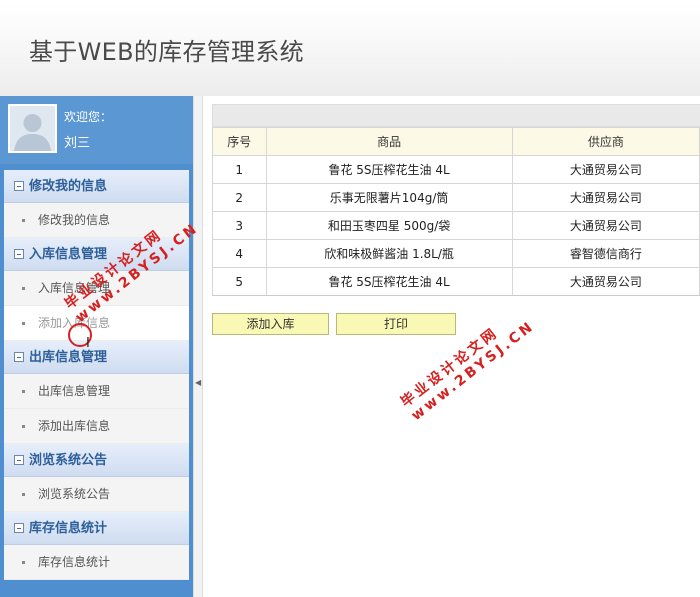 The image size is (700, 597). What do you see at coordinates (166, 52) in the screenshot?
I see `page-title: 基于WEB的库存管理系统` at bounding box center [166, 52].